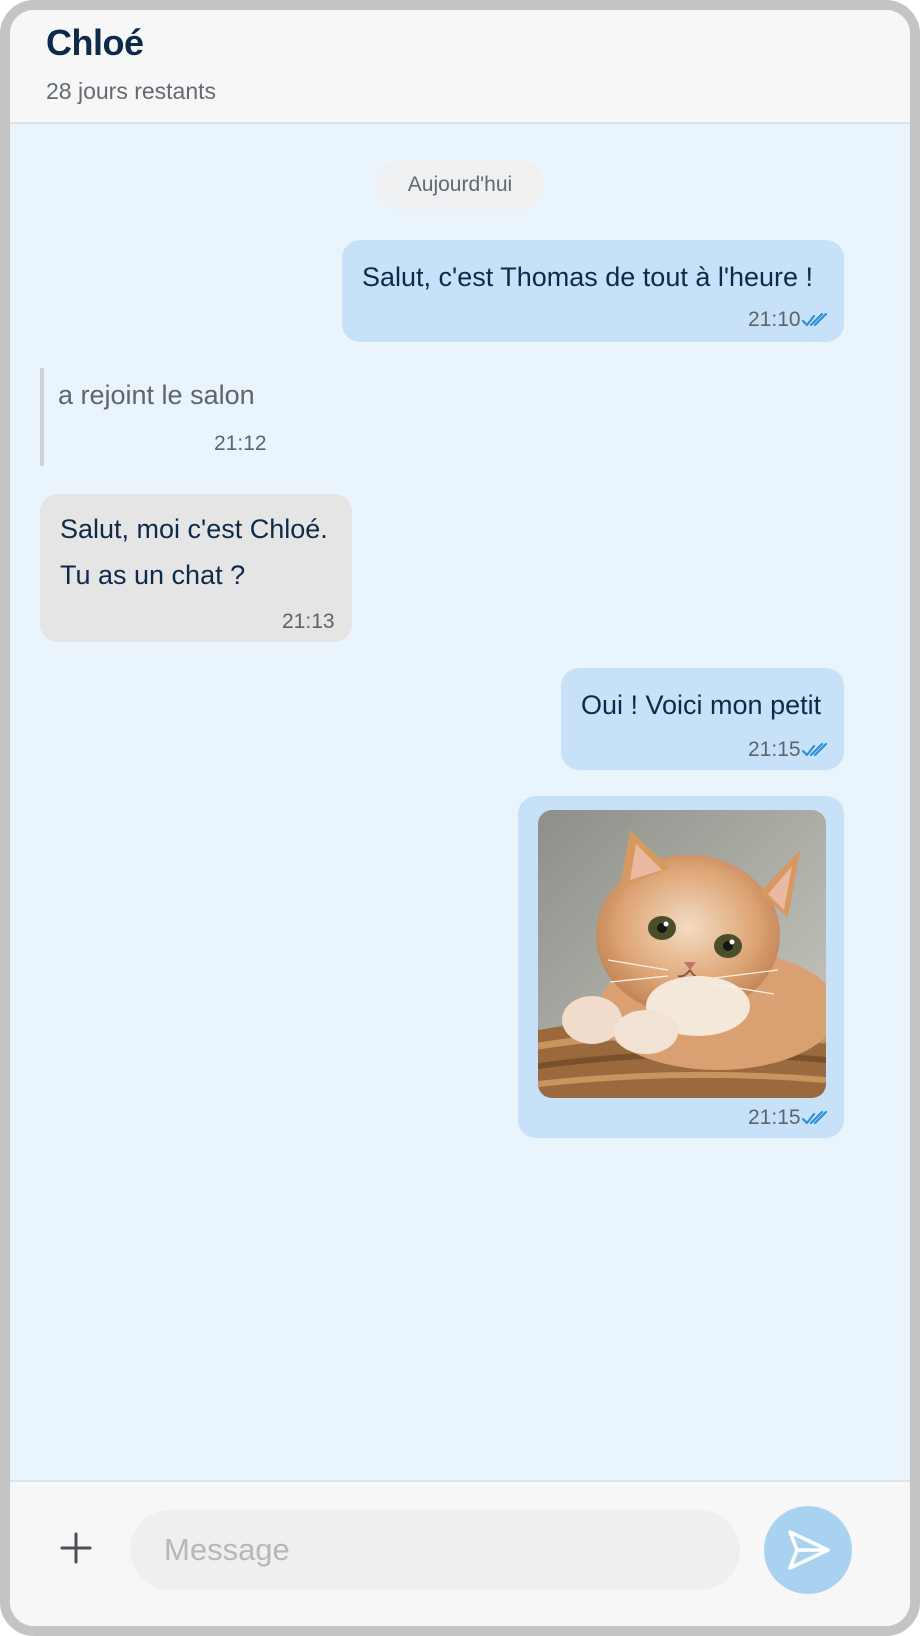 This screenshot has width=920, height=1636. I want to click on outgoing-message-bubble: Oui ! Voici mon petit 21:15, so click(702, 719).